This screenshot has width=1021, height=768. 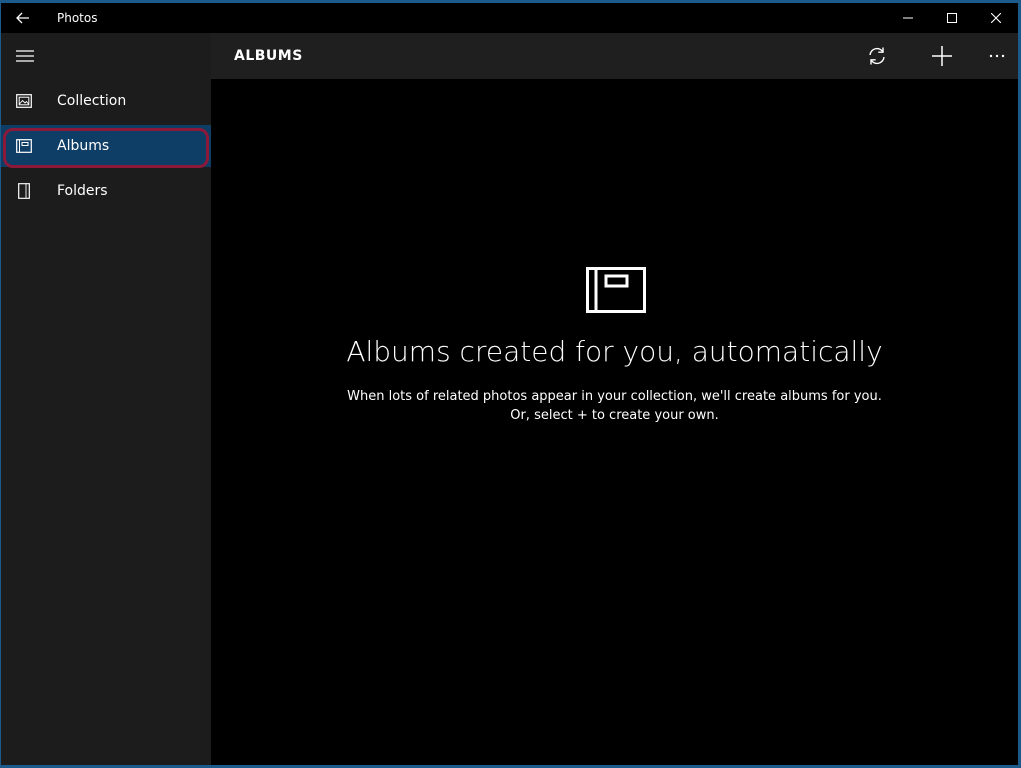 I want to click on maximize-icon, so click(x=952, y=18).